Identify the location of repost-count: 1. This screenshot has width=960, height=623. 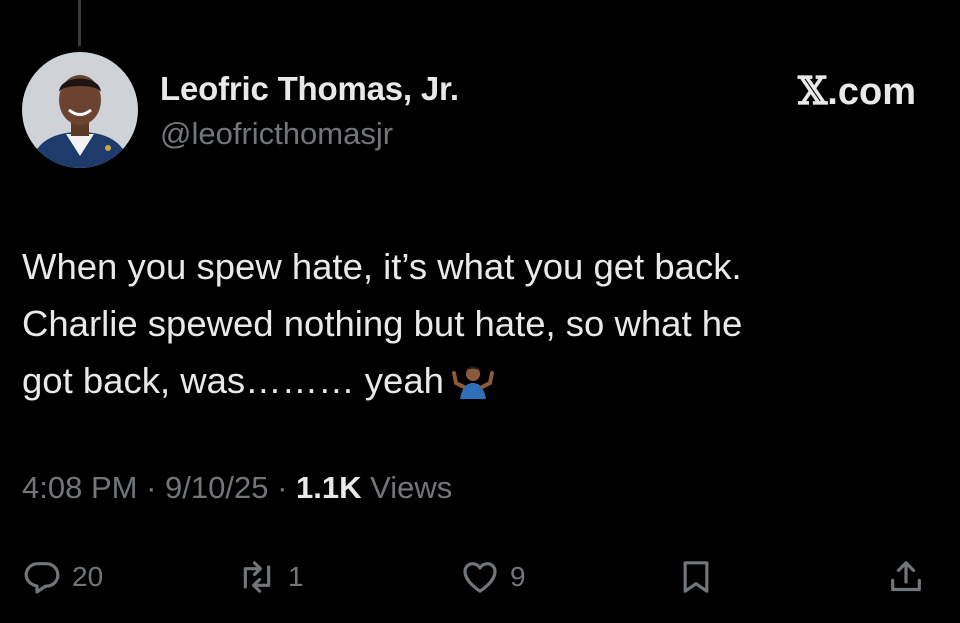
(296, 576).